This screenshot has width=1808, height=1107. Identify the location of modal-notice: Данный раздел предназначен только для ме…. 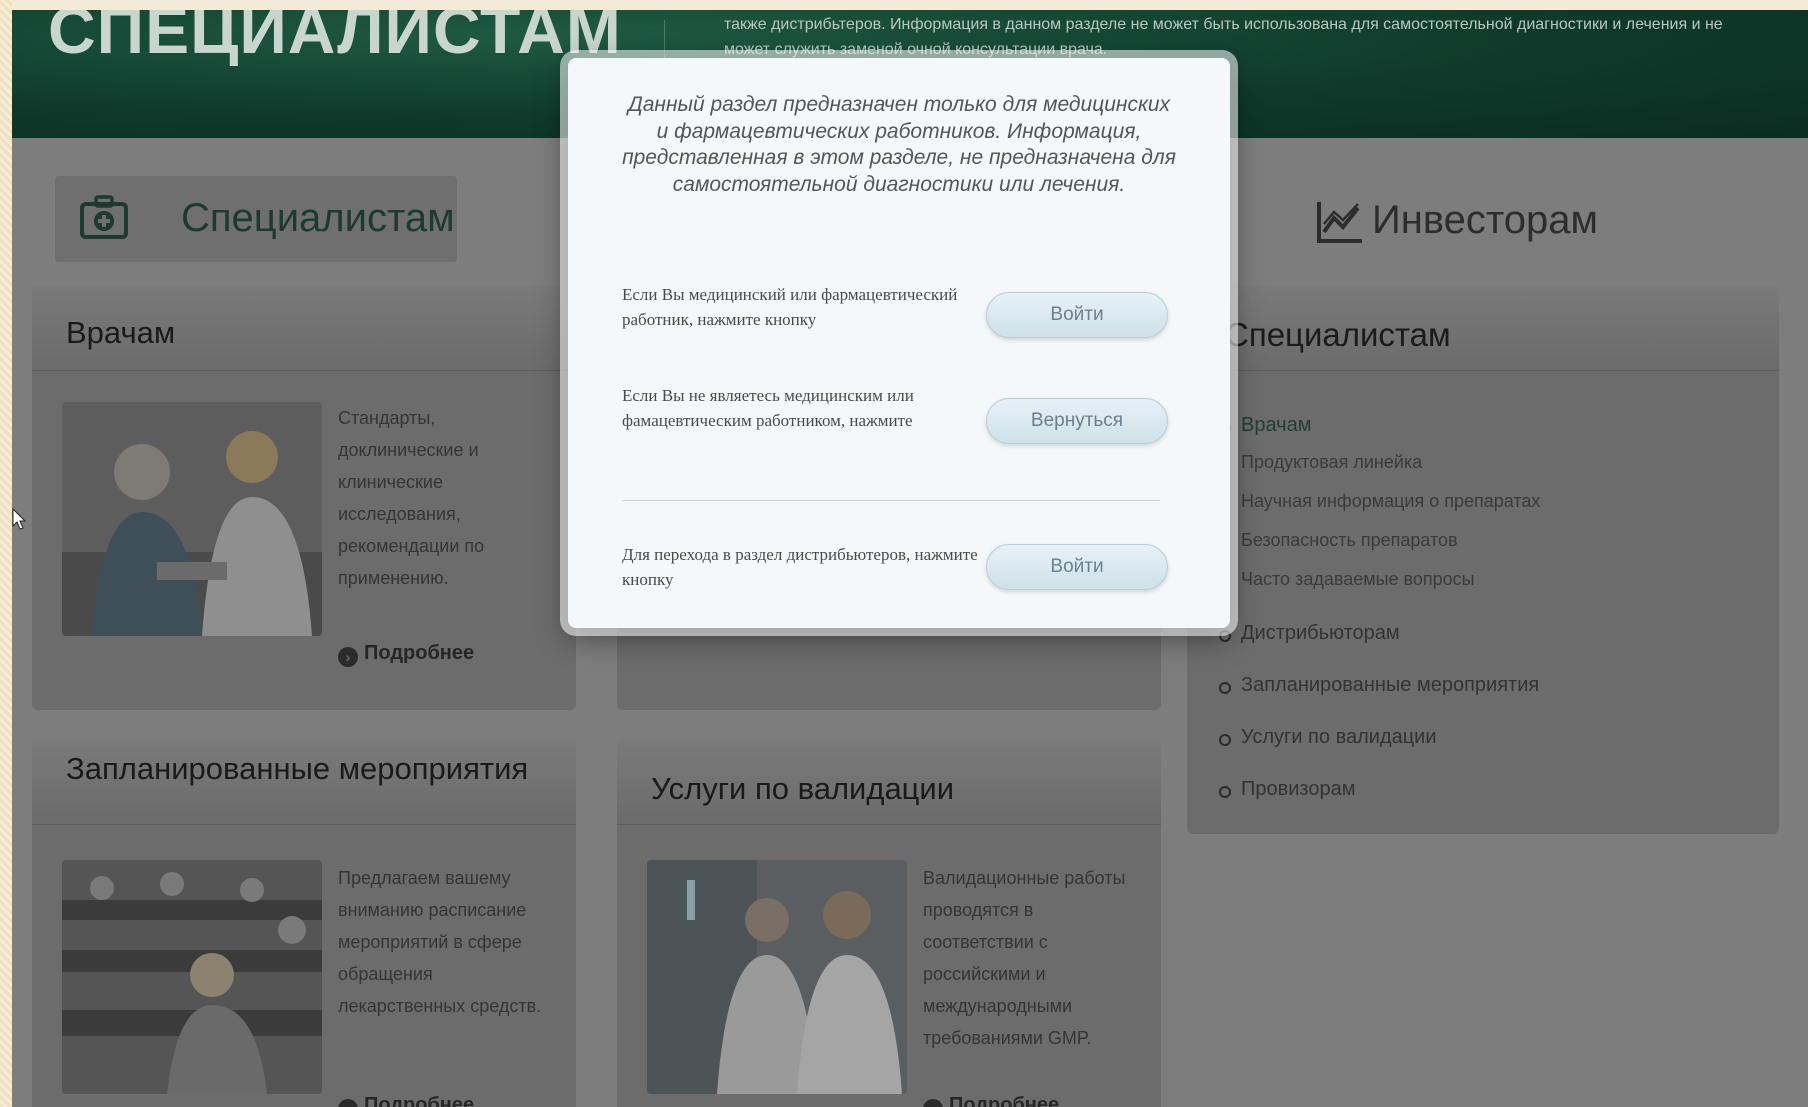
(899, 144).